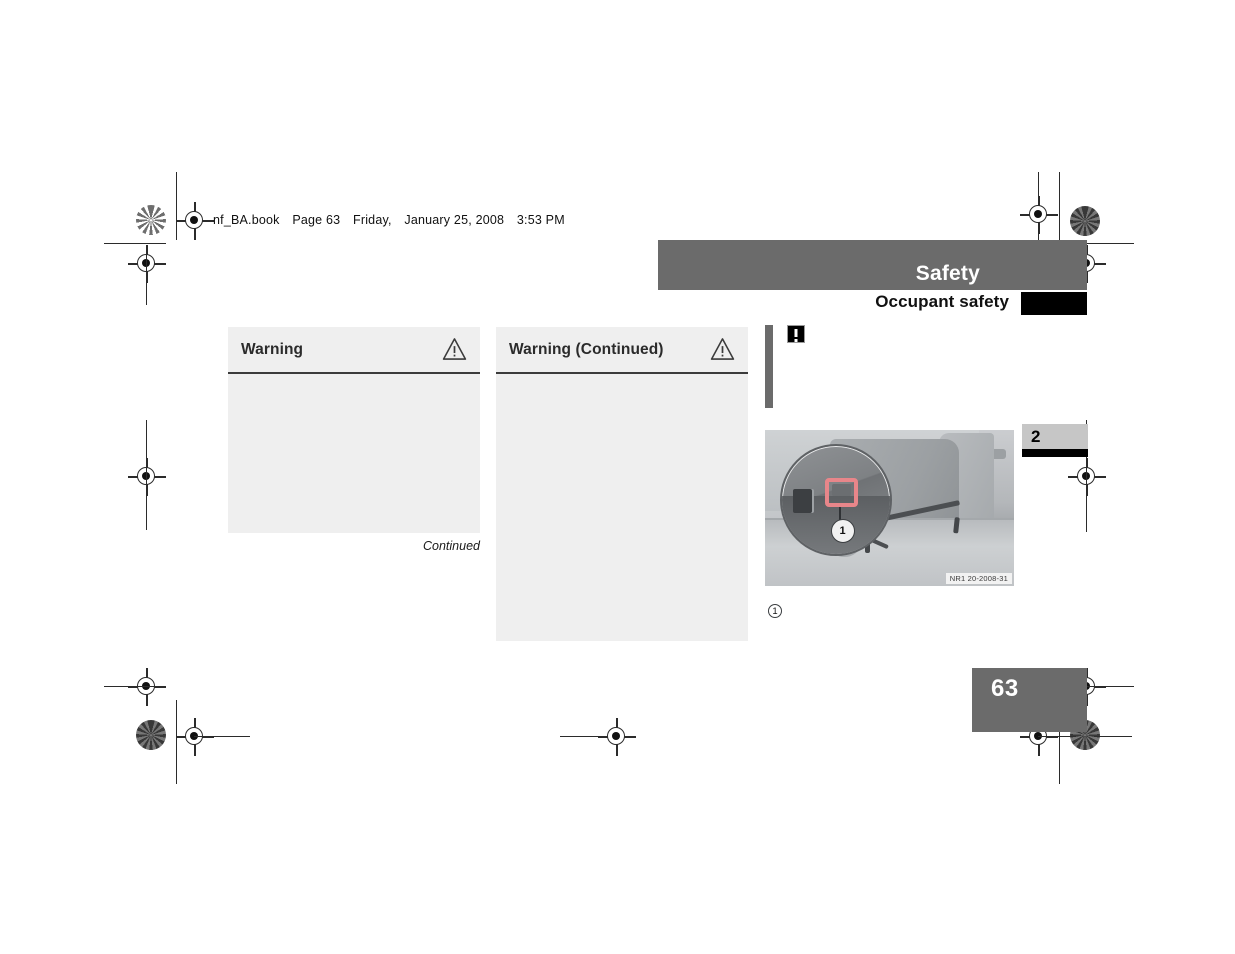 The width and height of the screenshot is (1235, 954). Describe the element at coordinates (540, 220) in the screenshot. I see `file-stamp-time: 3:53 PM` at that location.